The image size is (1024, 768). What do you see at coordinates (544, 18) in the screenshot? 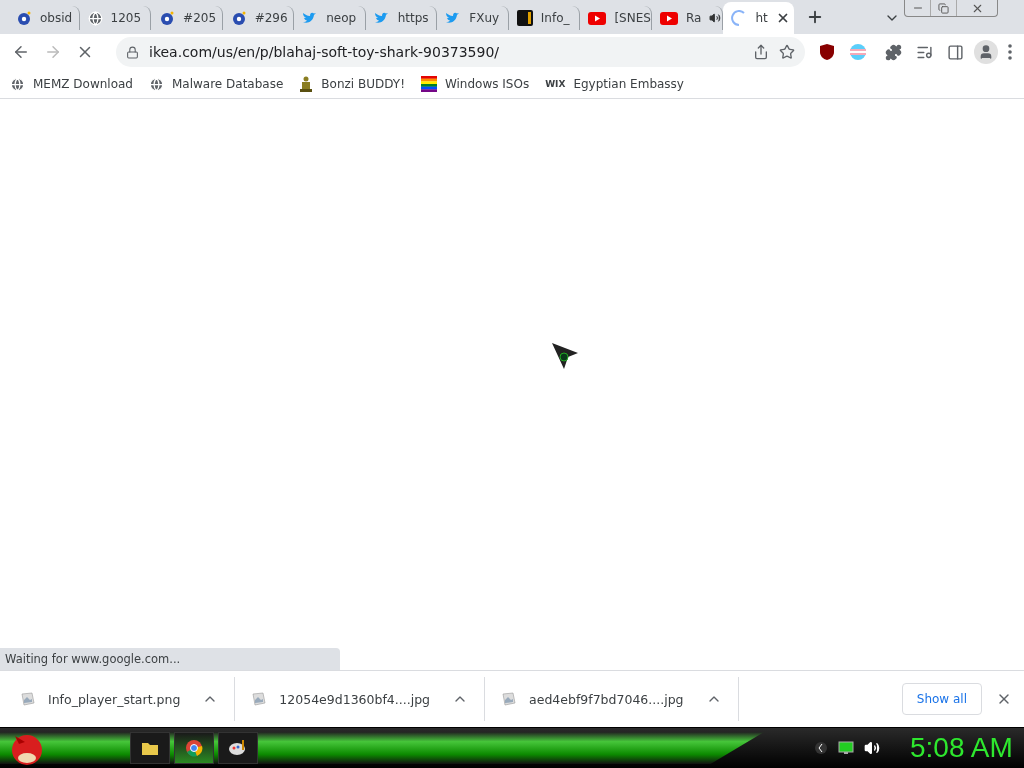
I see `browser-tab: Info_` at bounding box center [544, 18].